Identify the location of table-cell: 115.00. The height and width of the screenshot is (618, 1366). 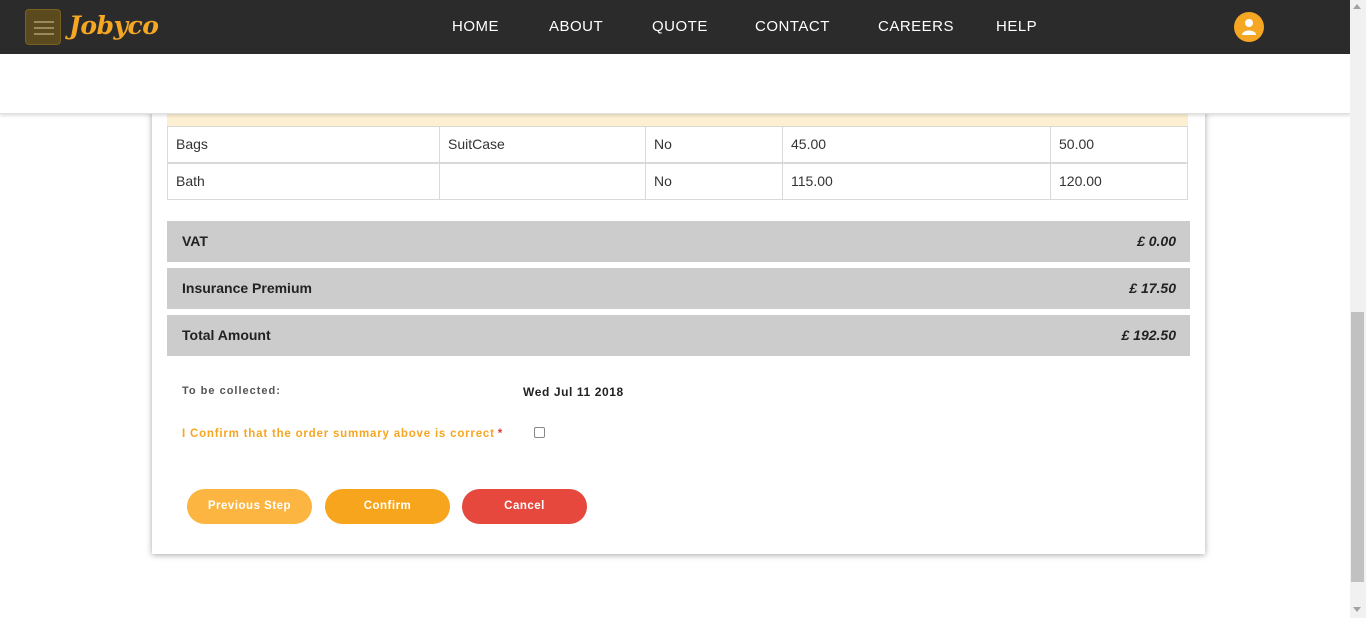
(917, 181).